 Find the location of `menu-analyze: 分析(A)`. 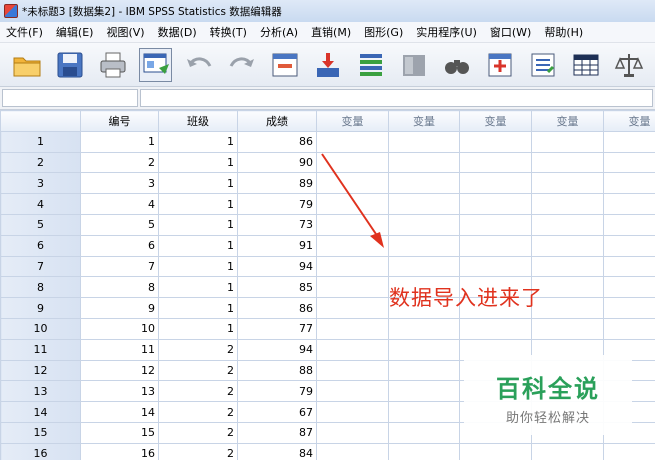

menu-analyze: 分析(A) is located at coordinates (279, 32).